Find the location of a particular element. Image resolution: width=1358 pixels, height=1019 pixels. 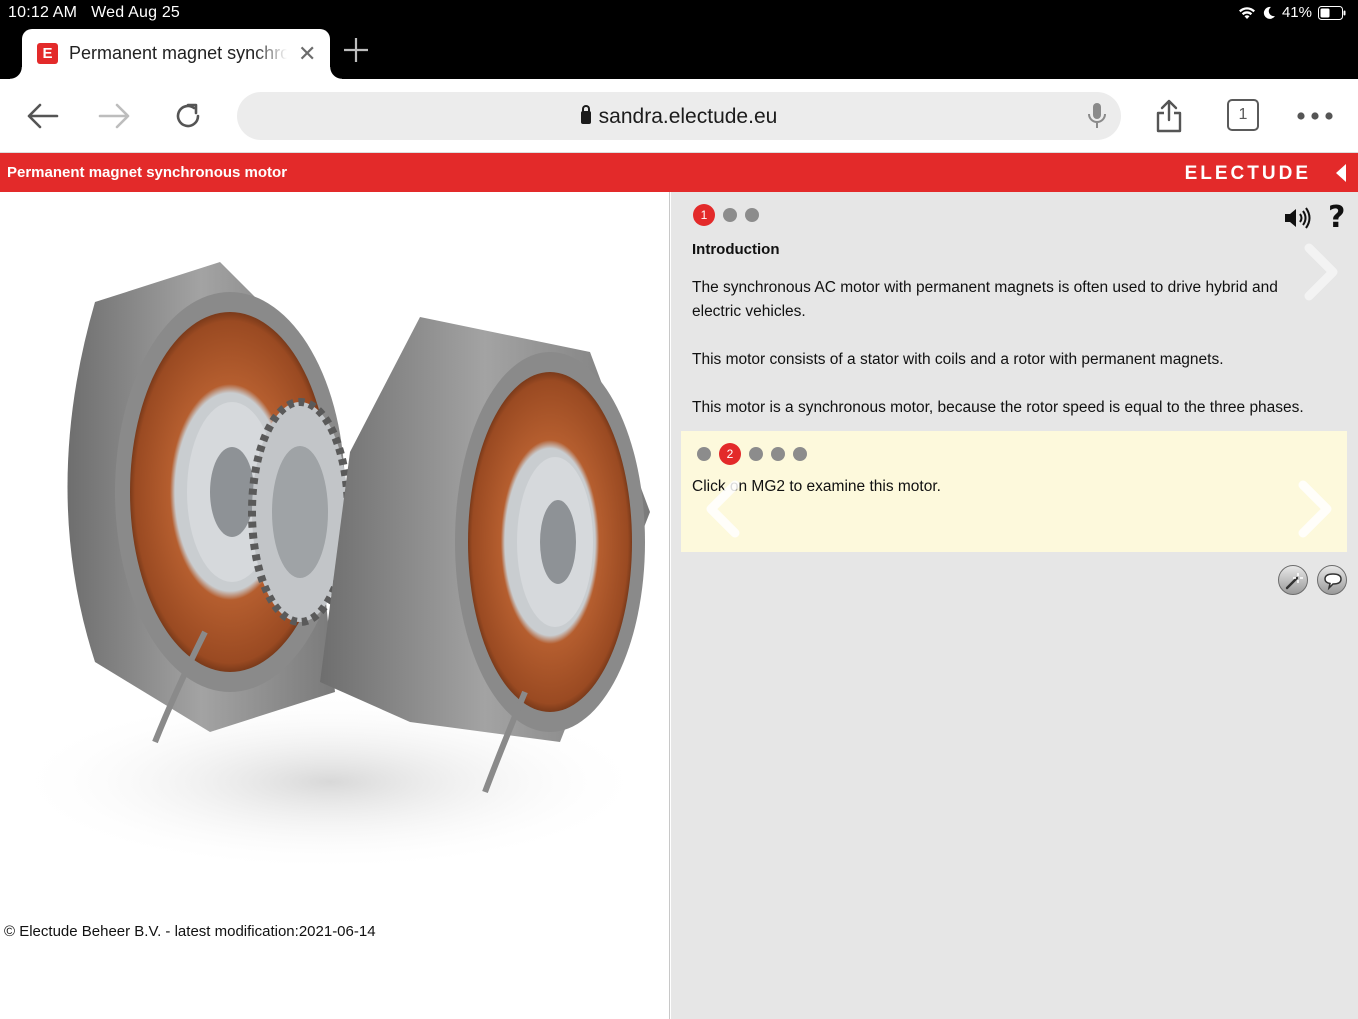

task-step-indicator: 2 is located at coordinates (752, 454).